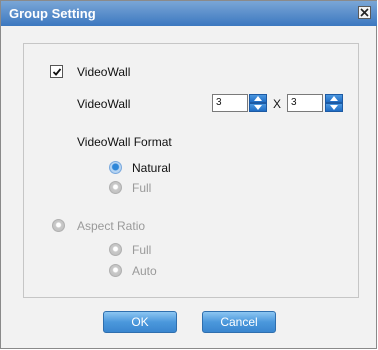 This screenshot has width=378, height=350. I want to click on videowall-size-label: VideoWall, so click(104, 104).